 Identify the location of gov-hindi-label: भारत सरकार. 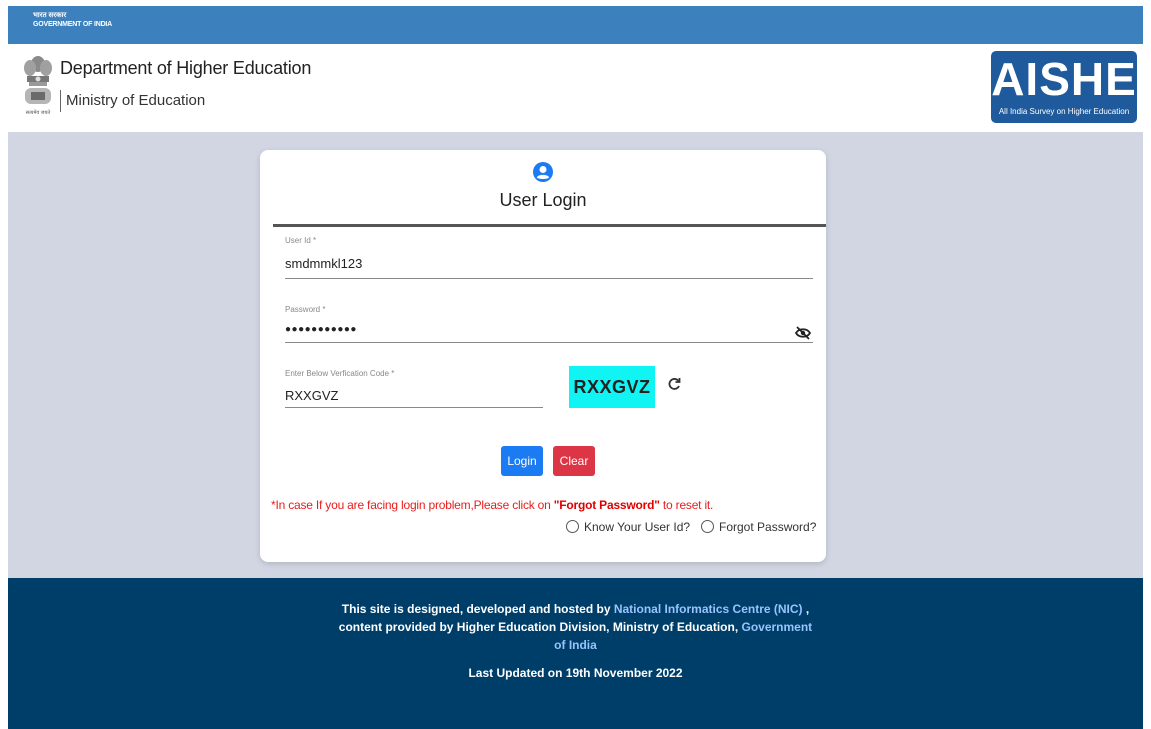
(50, 15).